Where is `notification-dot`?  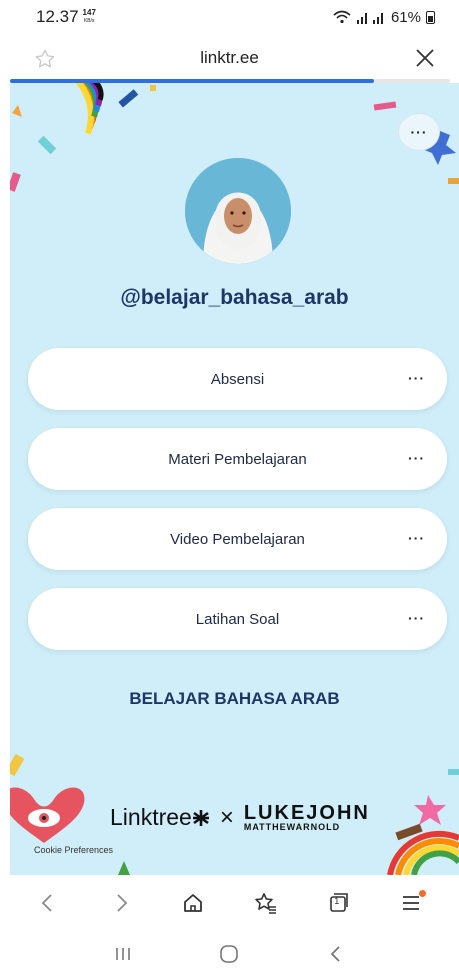 notification-dot is located at coordinates (422, 893).